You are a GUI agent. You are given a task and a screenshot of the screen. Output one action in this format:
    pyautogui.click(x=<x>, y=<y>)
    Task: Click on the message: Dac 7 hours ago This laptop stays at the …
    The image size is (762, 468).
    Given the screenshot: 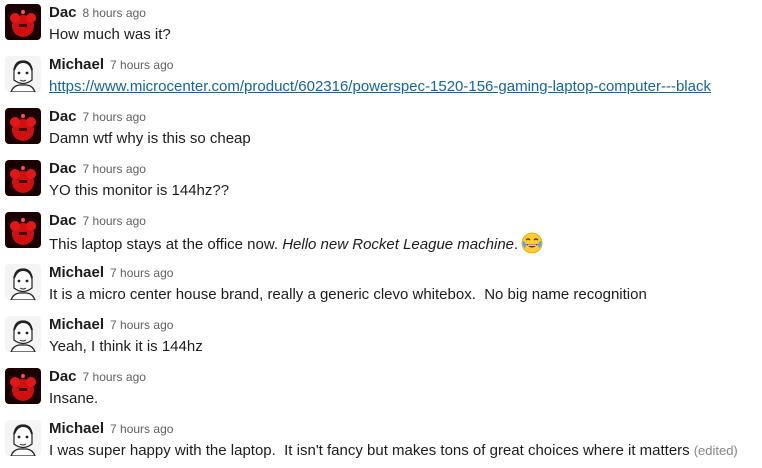 What is the action you would take?
    pyautogui.click(x=381, y=234)
    